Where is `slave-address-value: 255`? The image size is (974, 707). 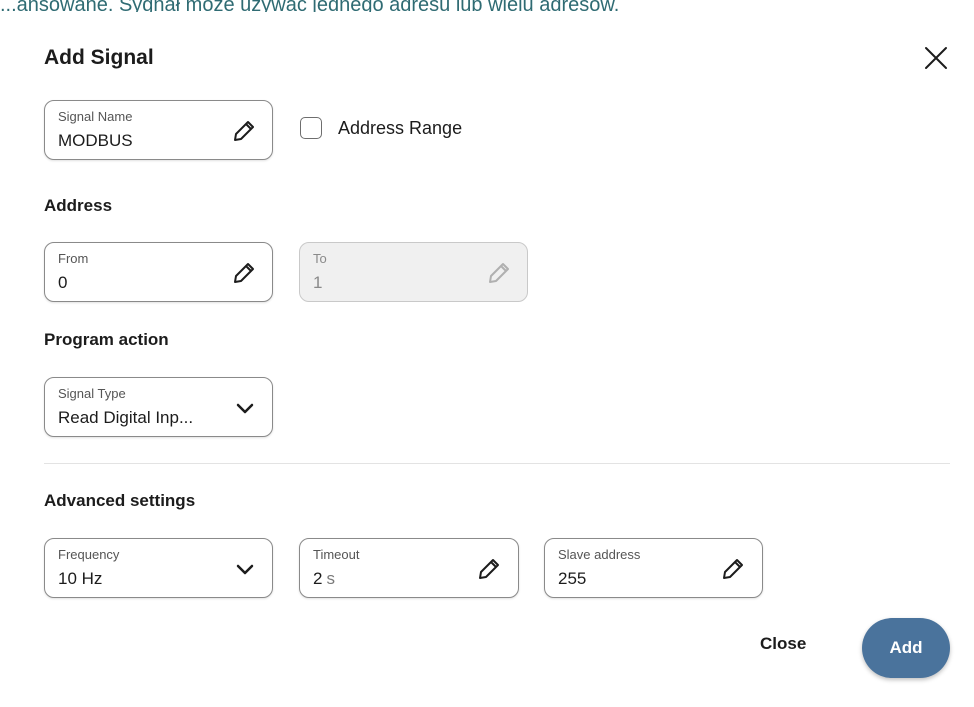 slave-address-value: 255 is located at coordinates (572, 578).